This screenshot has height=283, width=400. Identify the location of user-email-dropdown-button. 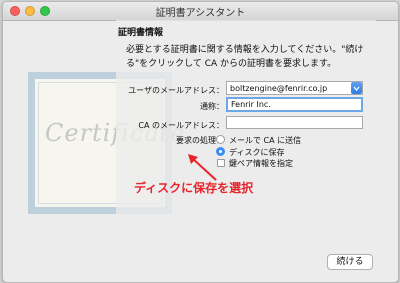
(356, 88).